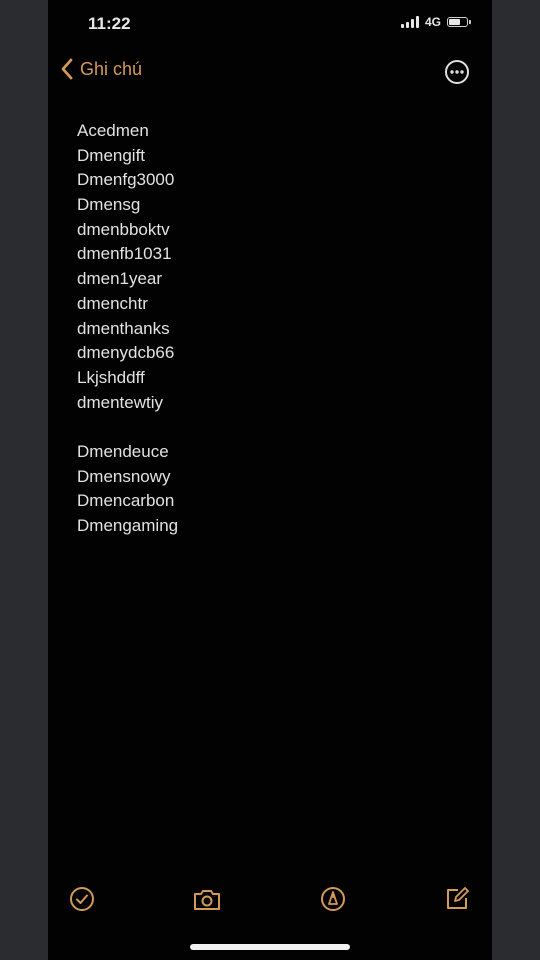  Describe the element at coordinates (123, 451) in the screenshot. I see `note-line: Dmendeuce` at that location.